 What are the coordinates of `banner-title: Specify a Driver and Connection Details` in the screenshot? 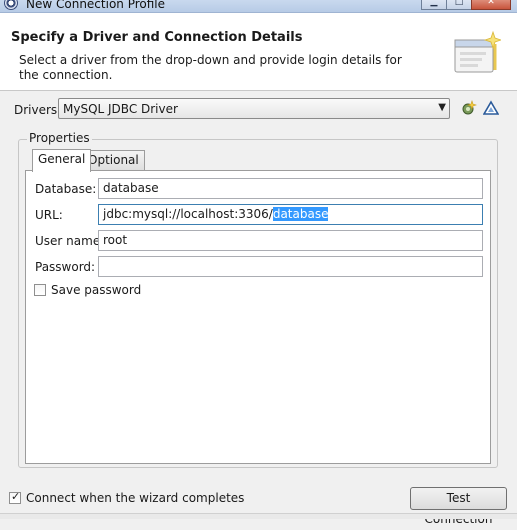 It's located at (157, 37).